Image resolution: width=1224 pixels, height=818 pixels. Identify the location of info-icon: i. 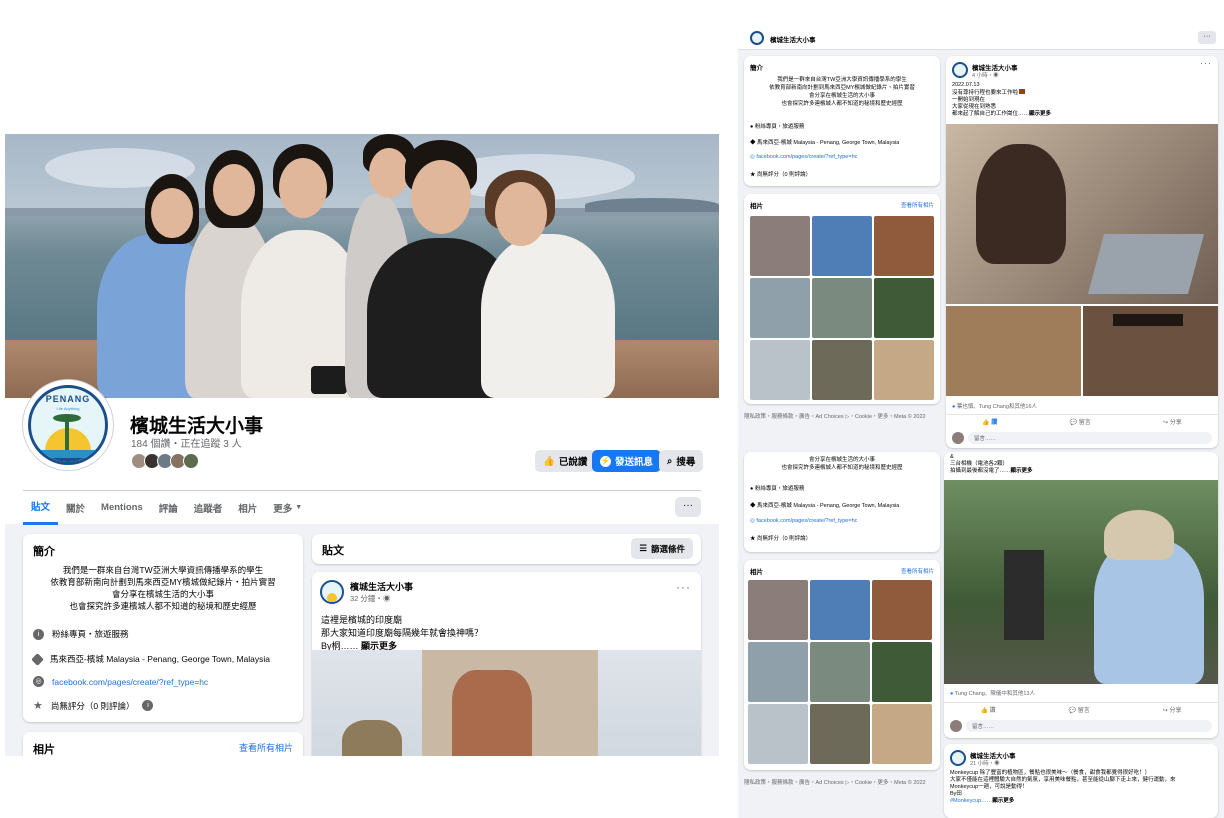
(148, 705).